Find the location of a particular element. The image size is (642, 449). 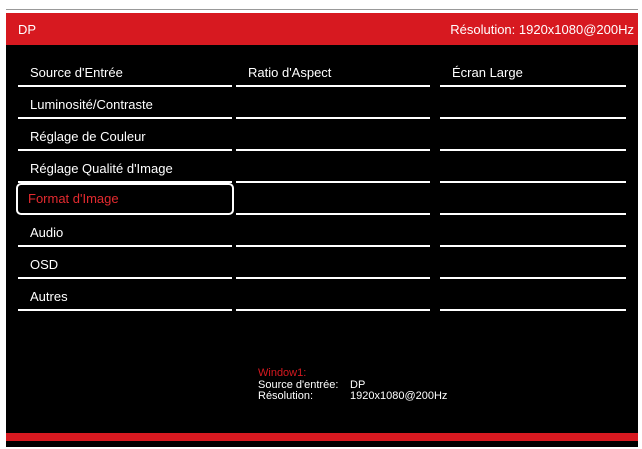

resolution-info-label: Résolution: is located at coordinates (286, 396).